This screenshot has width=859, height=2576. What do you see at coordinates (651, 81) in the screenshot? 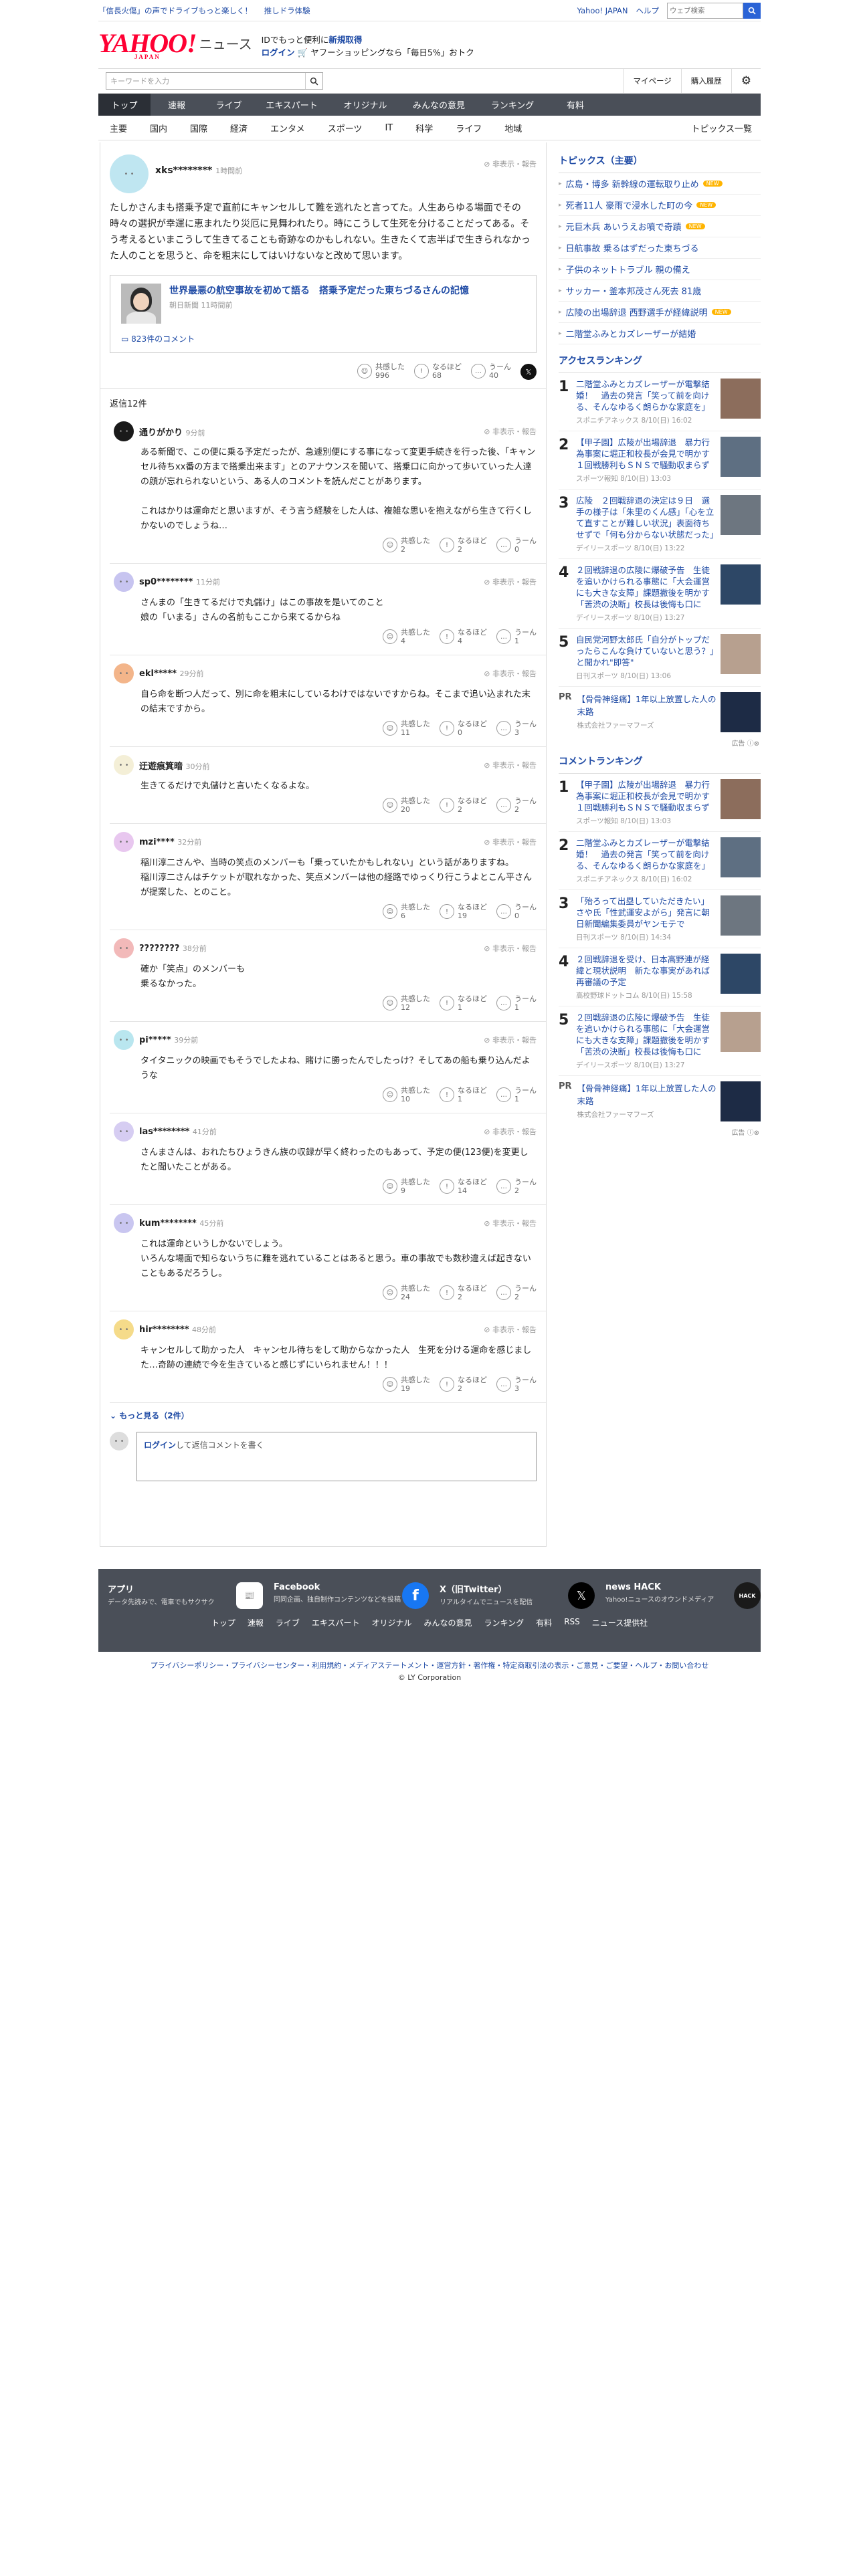
I see `mypage-link: マイページ` at bounding box center [651, 81].